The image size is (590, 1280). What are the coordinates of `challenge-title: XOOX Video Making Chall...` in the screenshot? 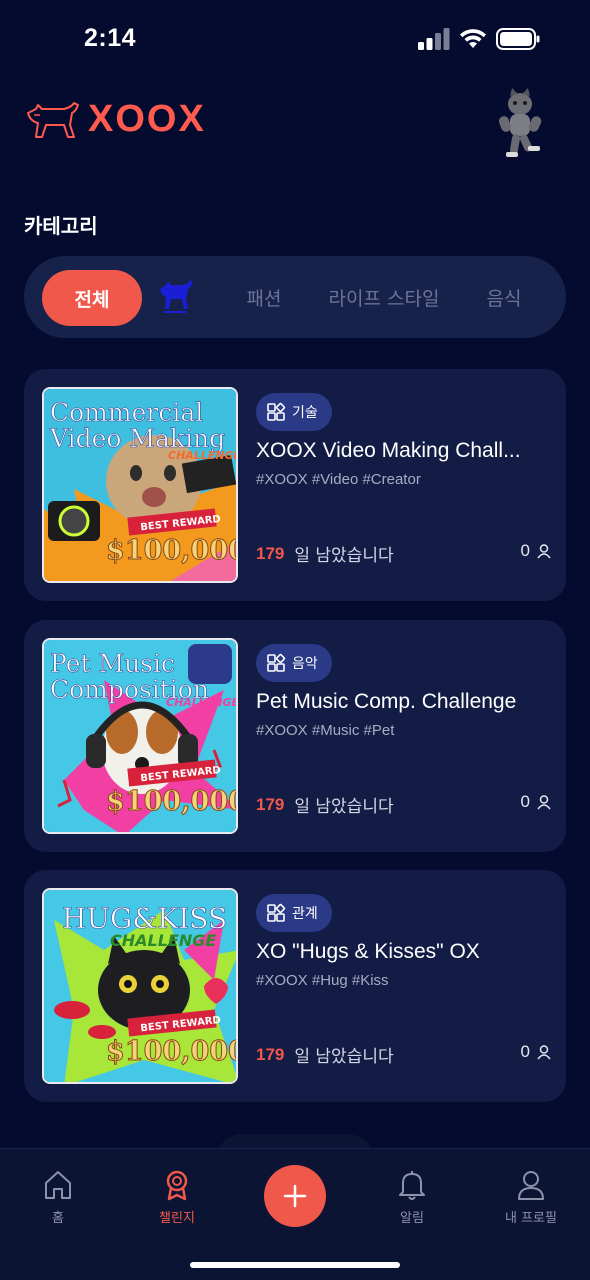 It's located at (388, 450).